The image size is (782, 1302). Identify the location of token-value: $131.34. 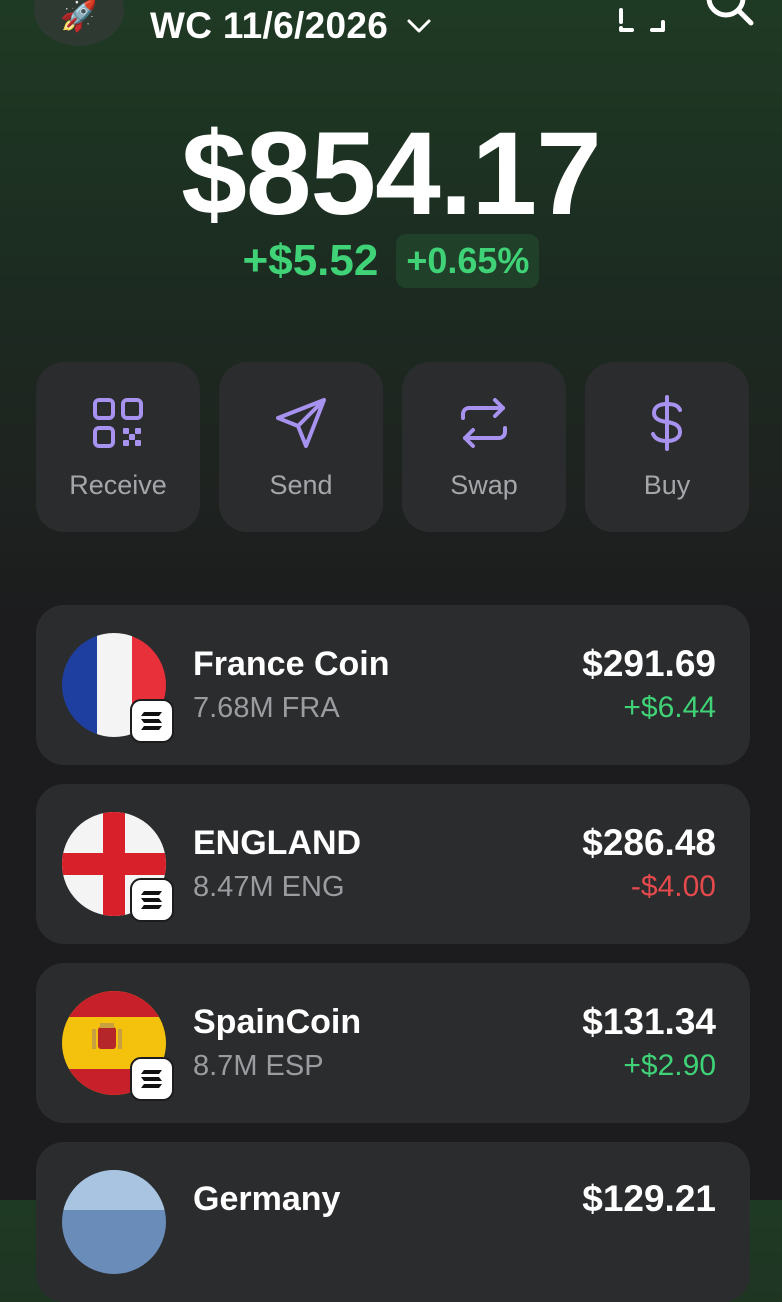
(649, 1021).